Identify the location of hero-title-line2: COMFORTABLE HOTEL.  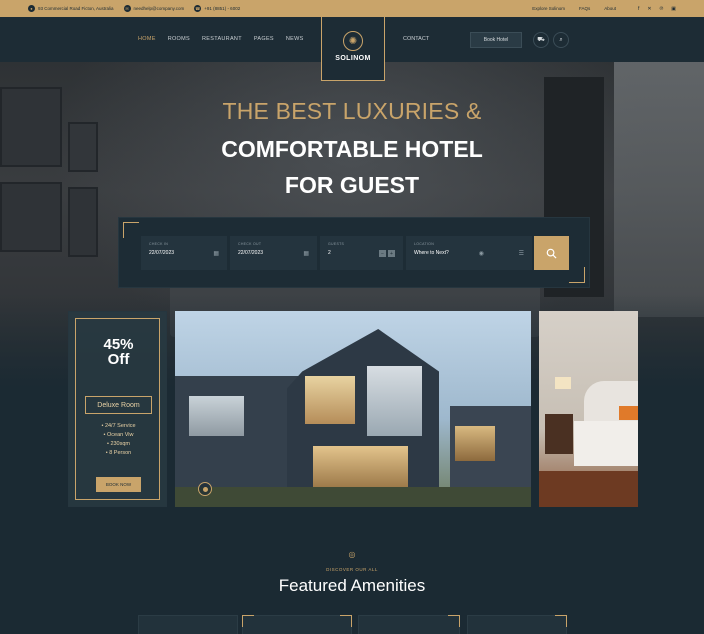
(352, 149).